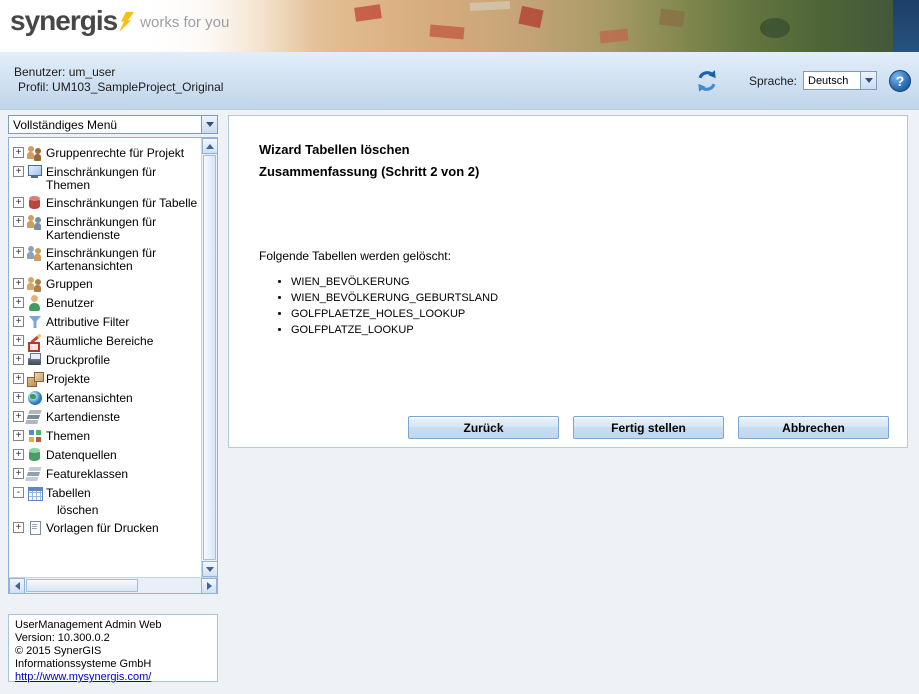 Image resolution: width=919 pixels, height=694 pixels. I want to click on tree-item-label: Themen, so click(68, 435).